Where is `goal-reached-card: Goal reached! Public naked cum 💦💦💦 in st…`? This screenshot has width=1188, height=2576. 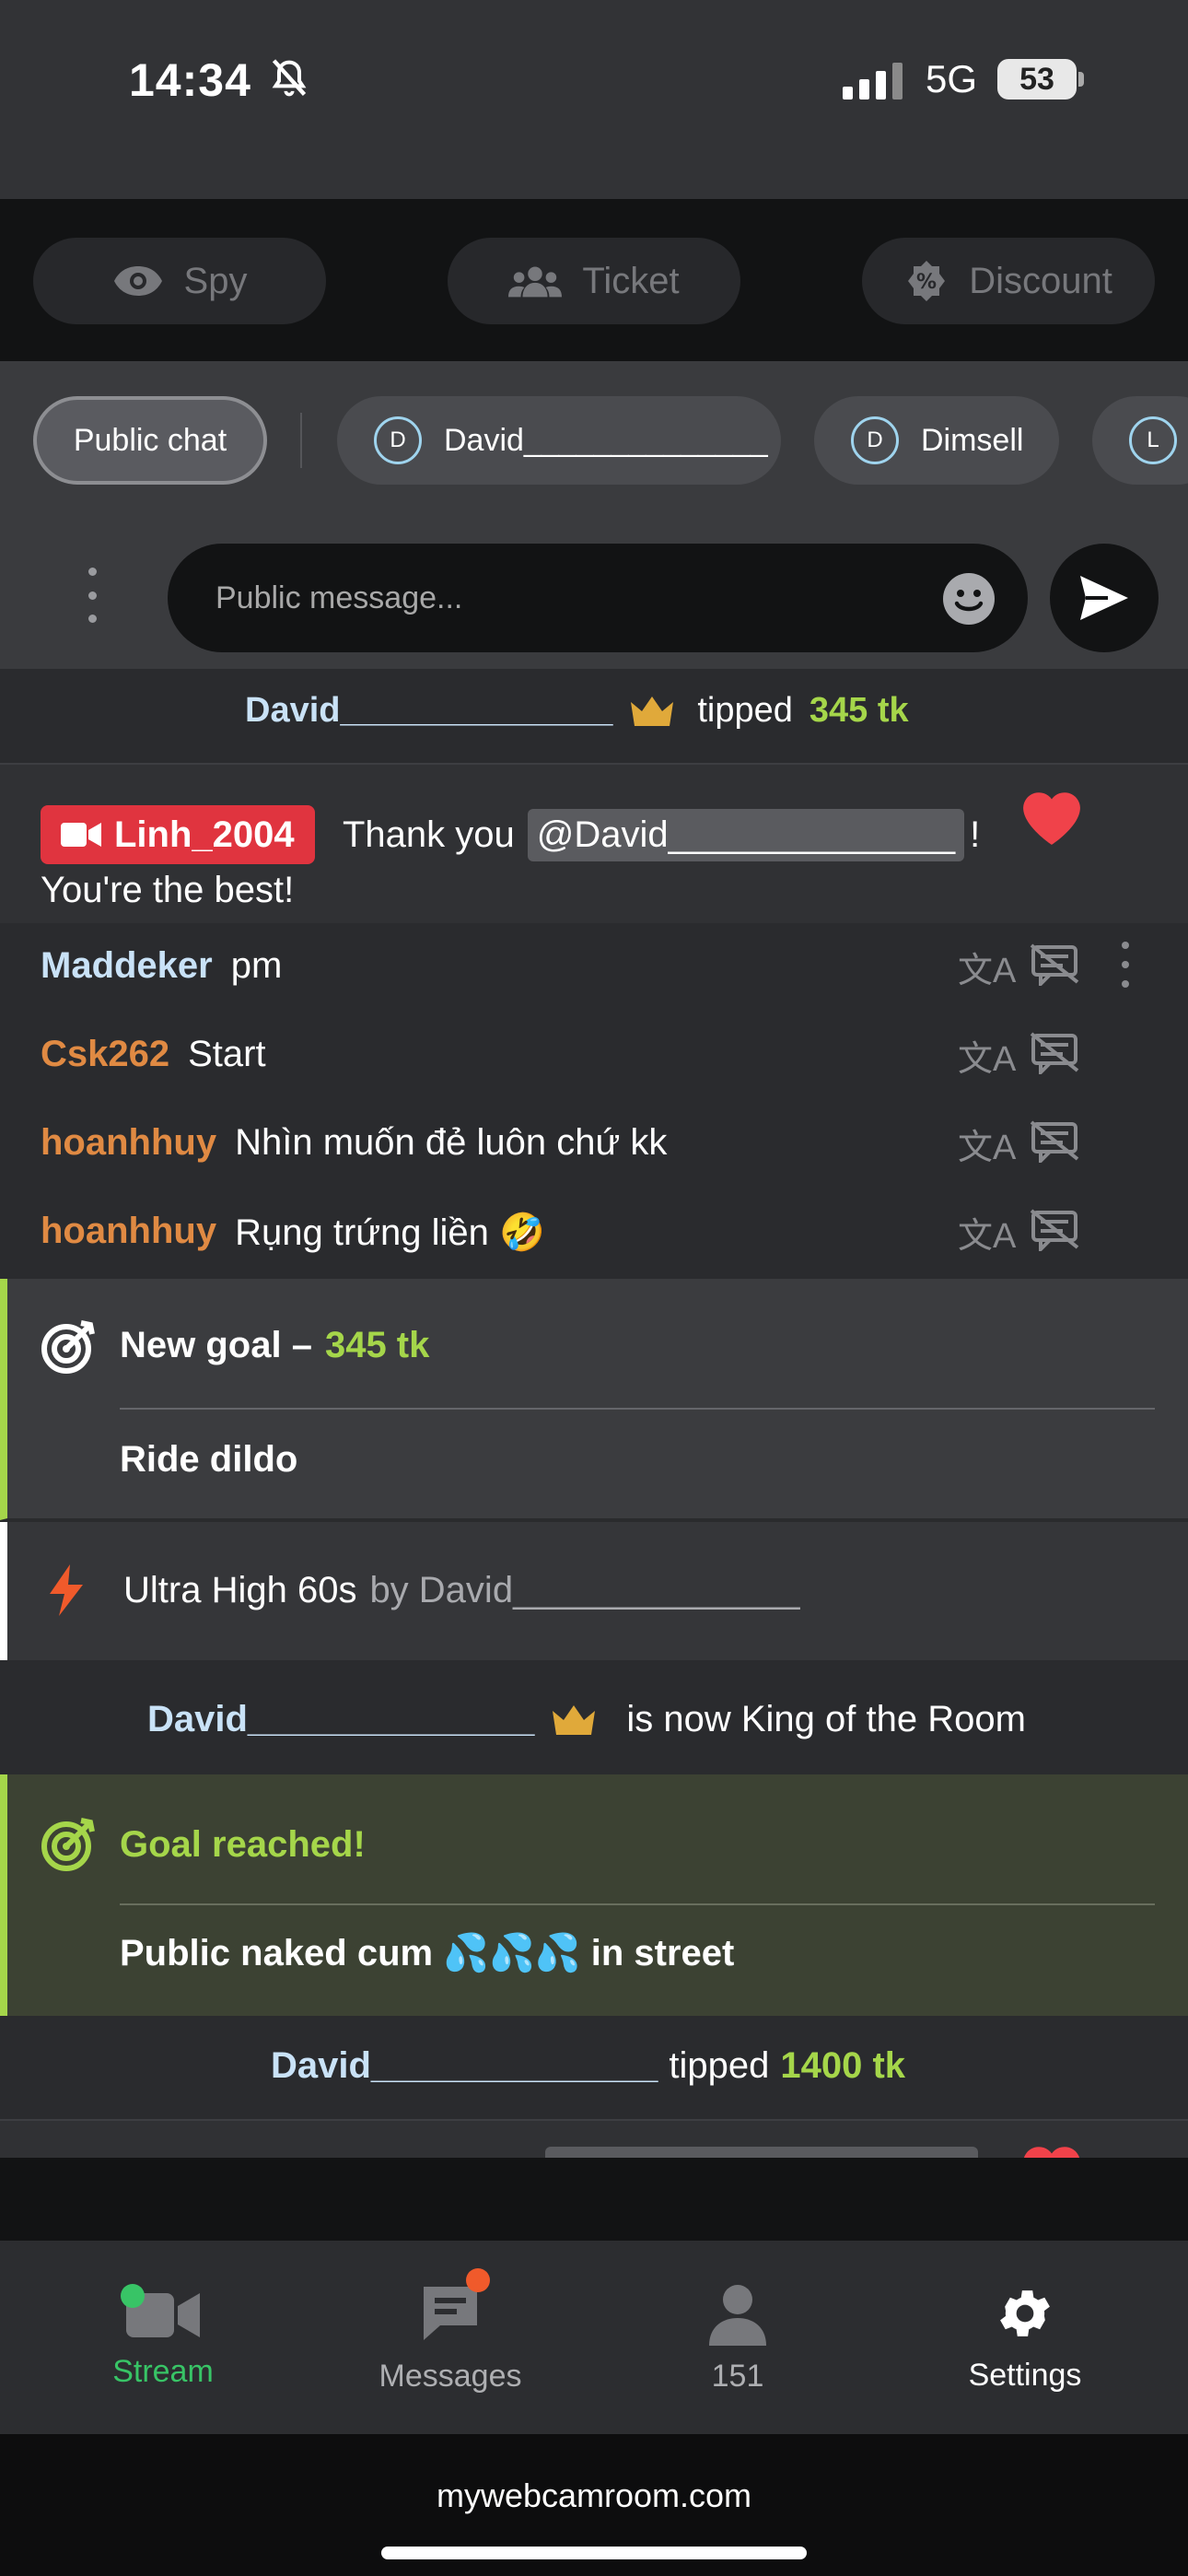 goal-reached-card: Goal reached! Public naked cum 💦💦💦 in st… is located at coordinates (594, 1895).